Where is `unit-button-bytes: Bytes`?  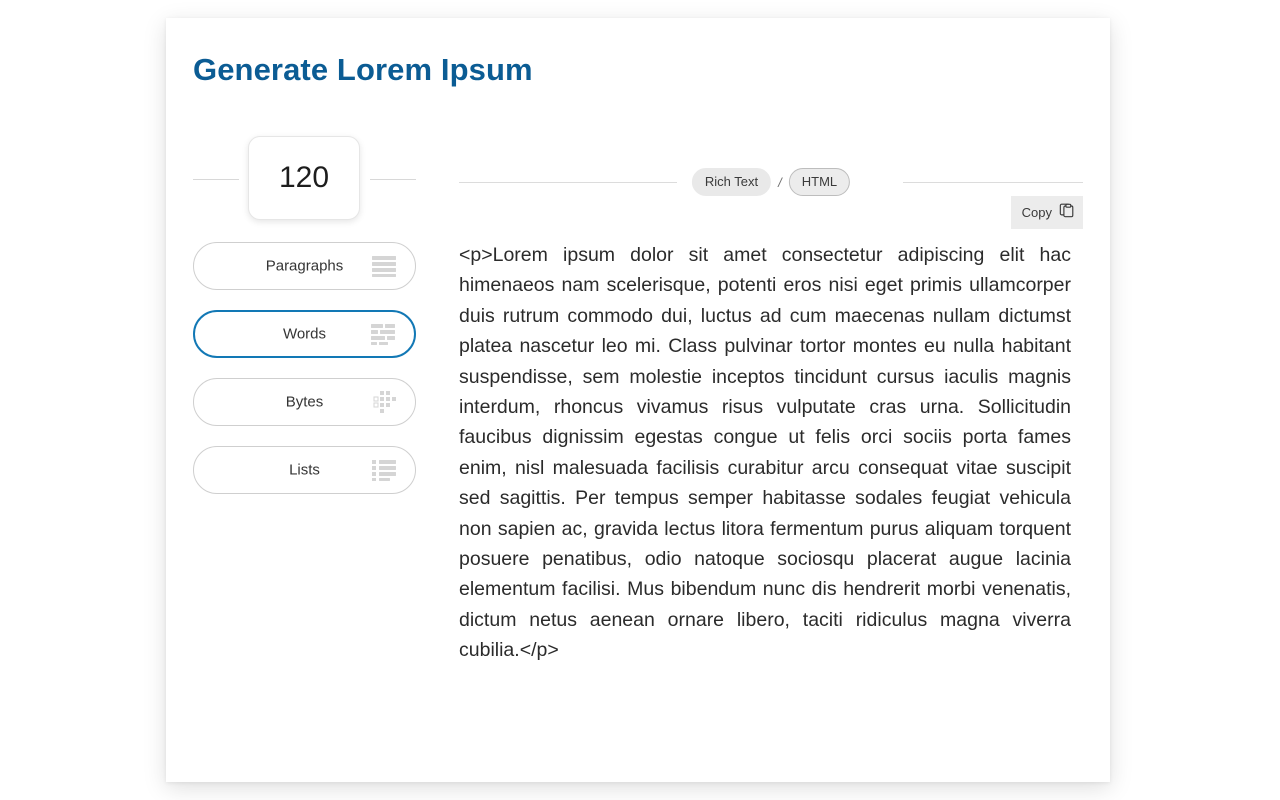 unit-button-bytes: Bytes is located at coordinates (304, 402).